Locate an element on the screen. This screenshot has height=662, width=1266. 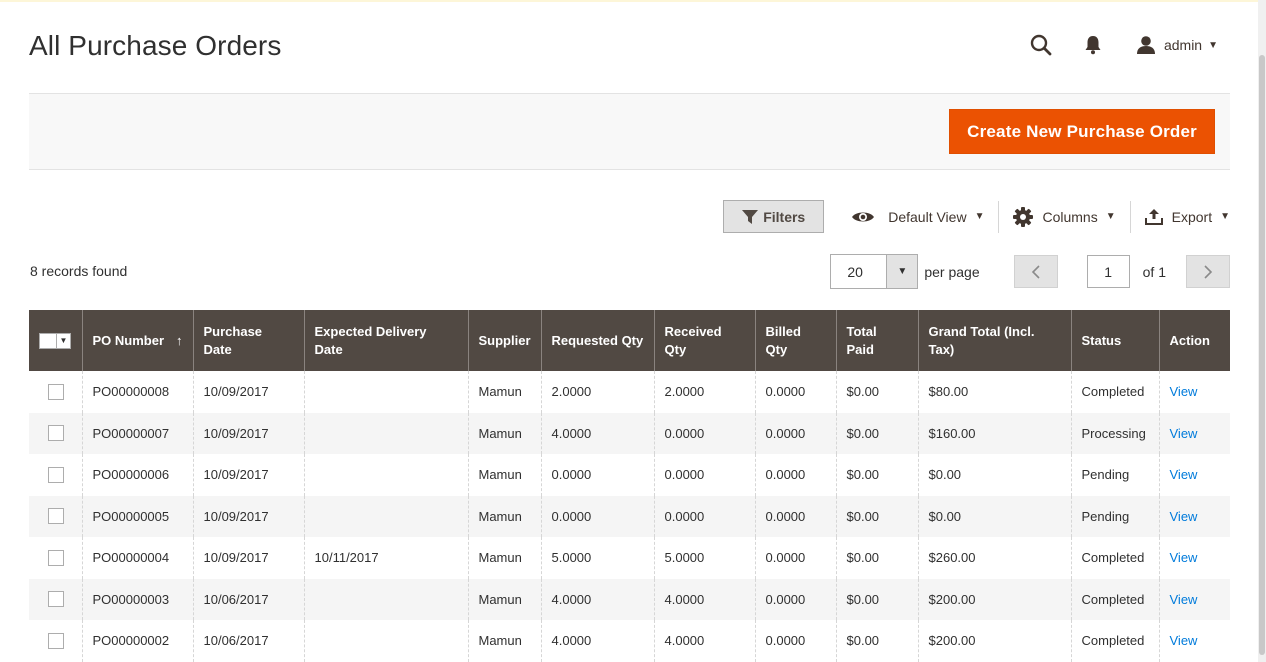
export-icon is located at coordinates (1153, 216).